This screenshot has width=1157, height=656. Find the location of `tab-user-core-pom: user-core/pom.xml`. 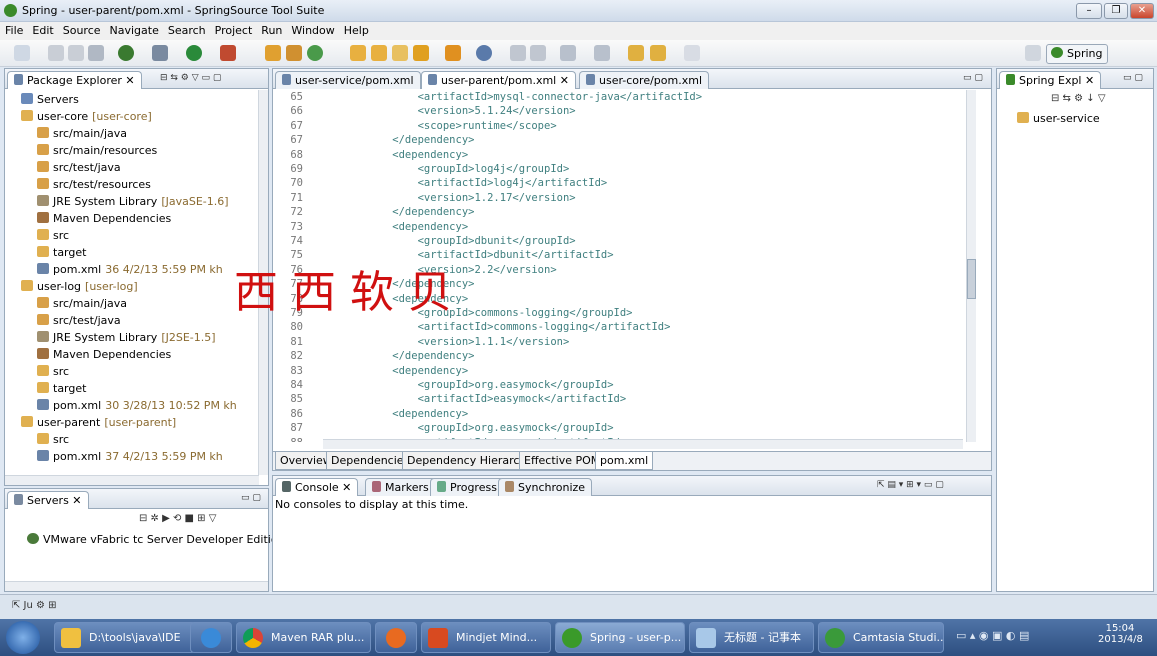

tab-user-core-pom: user-core/pom.xml is located at coordinates (644, 80).